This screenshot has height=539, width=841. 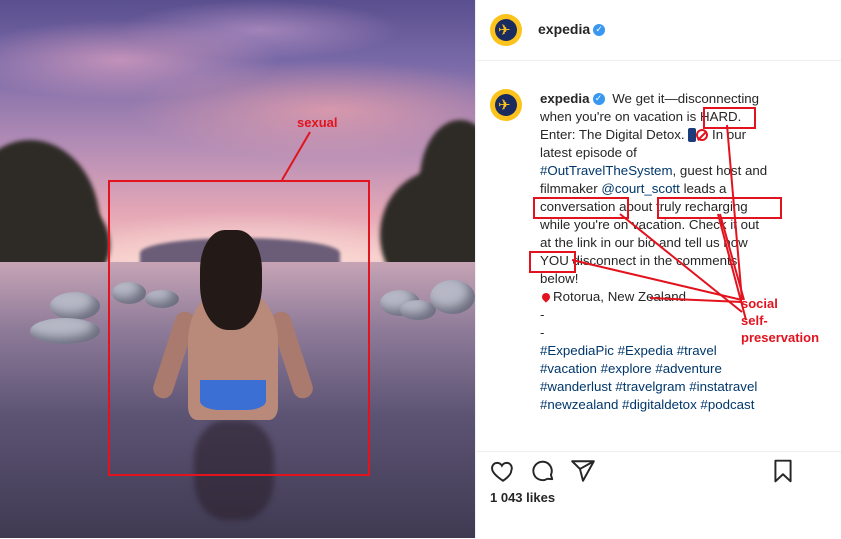 What do you see at coordinates (522, 497) in the screenshot?
I see `like-count: 1 043 likes` at bounding box center [522, 497].